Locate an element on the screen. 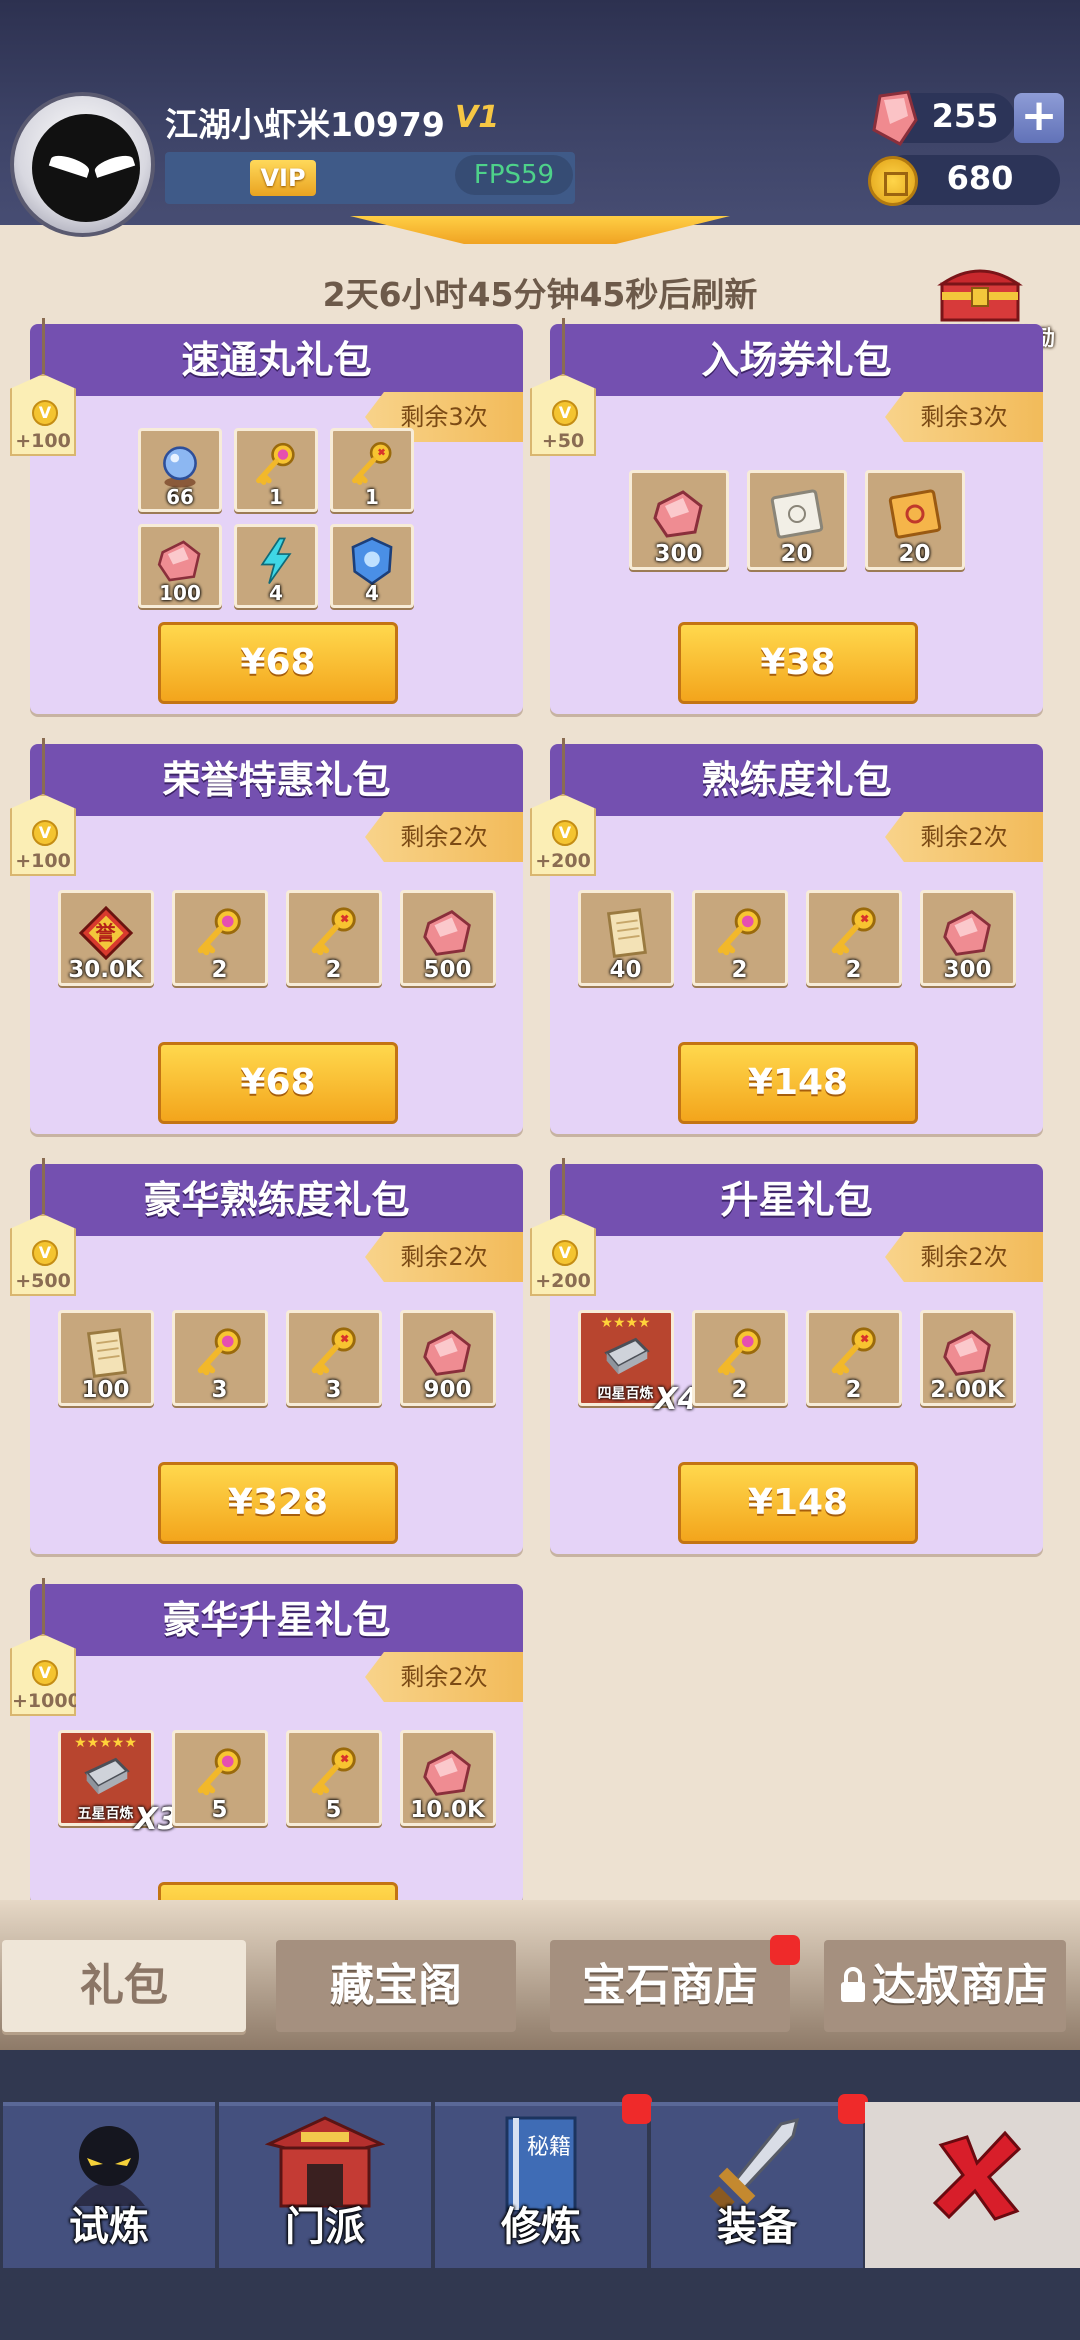 The width and height of the screenshot is (1080, 2340). tab-gem-shop: 宝石商店 is located at coordinates (670, 1986).